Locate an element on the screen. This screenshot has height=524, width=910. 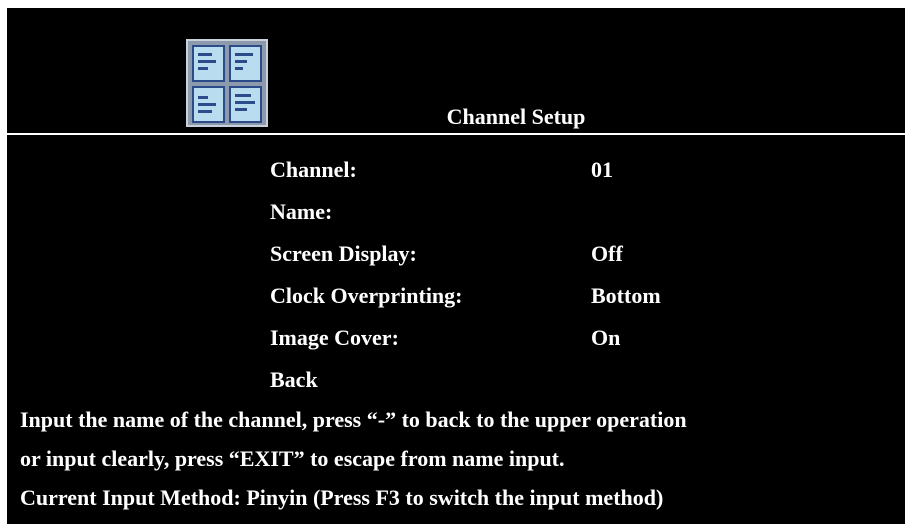
menu-item-label: Clock Overprinting: is located at coordinates (366, 295).